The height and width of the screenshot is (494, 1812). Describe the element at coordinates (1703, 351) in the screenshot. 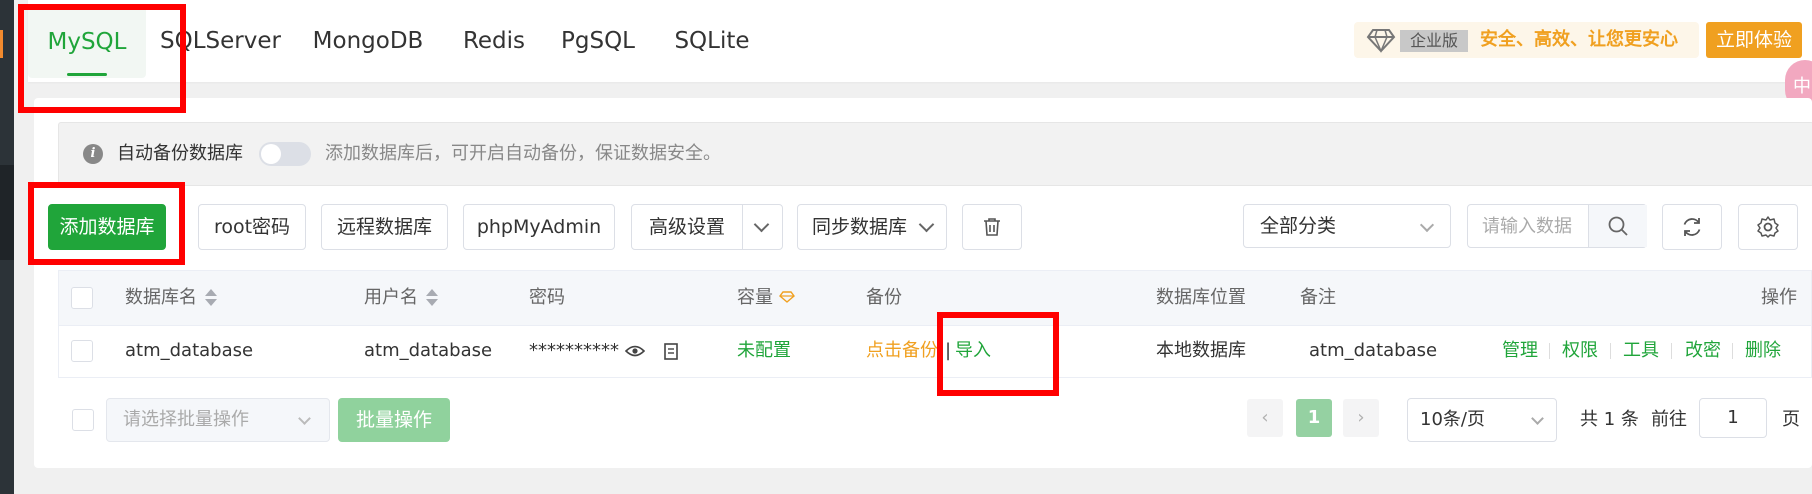

I see `change-password-link: 改密` at that location.